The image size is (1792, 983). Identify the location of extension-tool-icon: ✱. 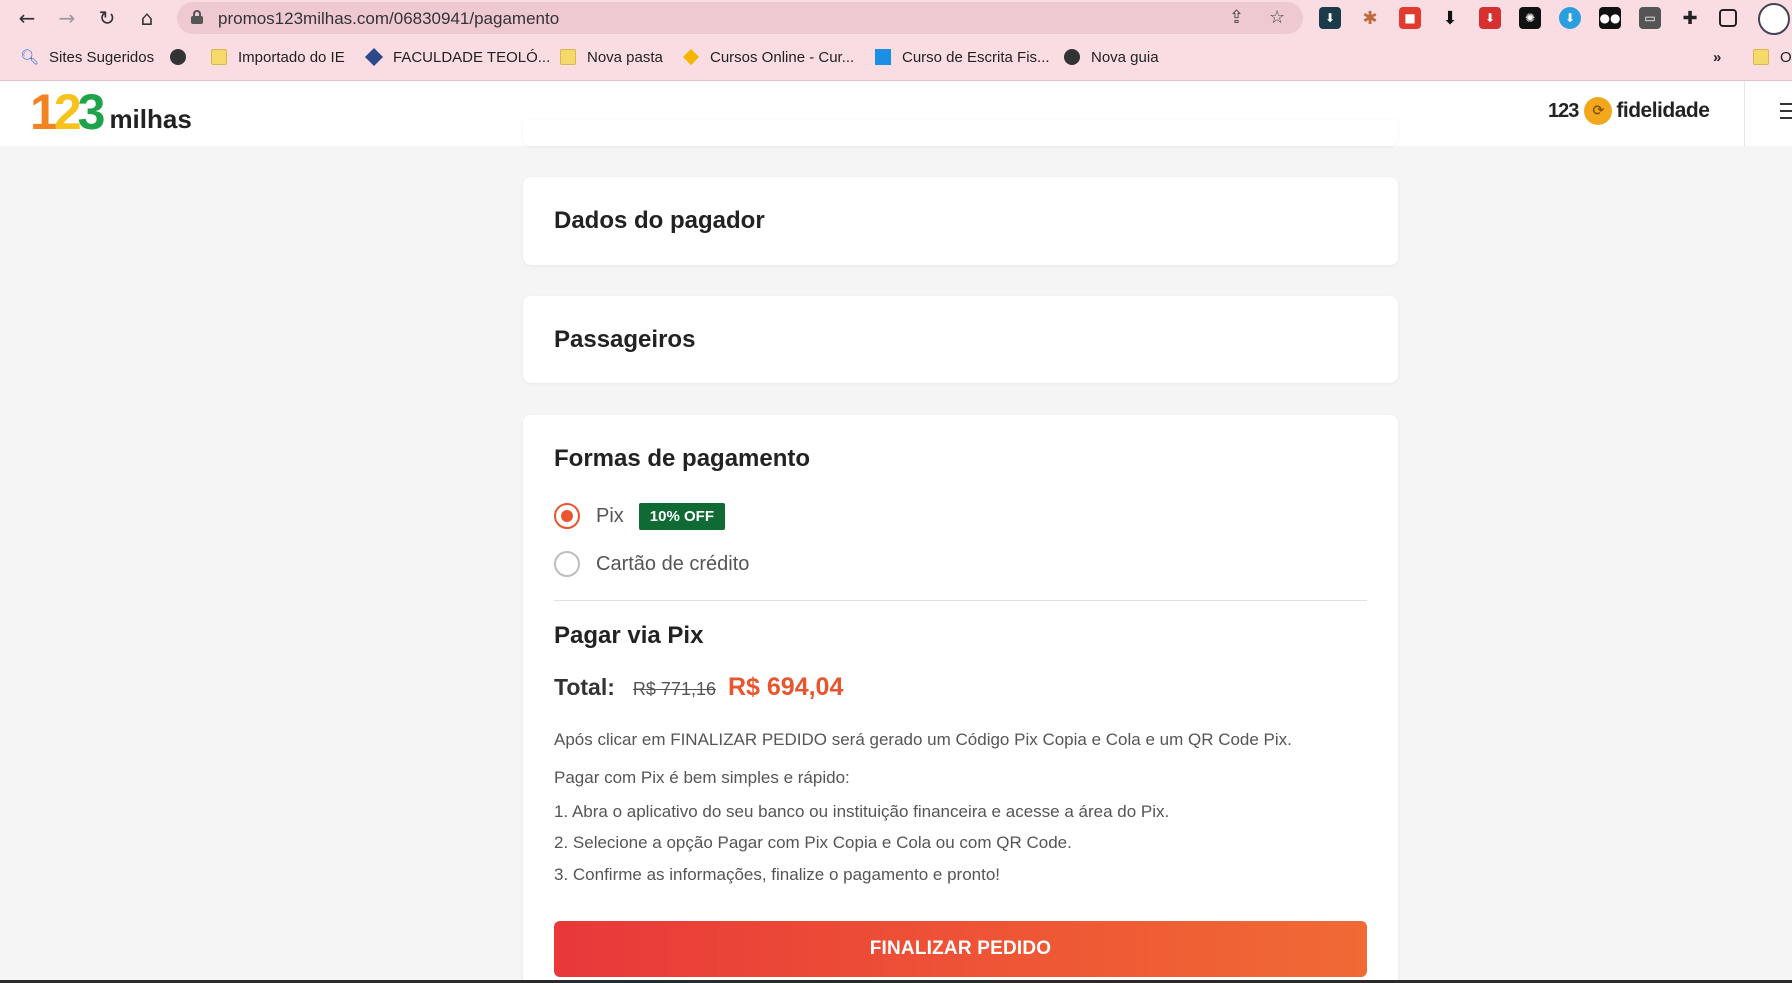
(1370, 18).